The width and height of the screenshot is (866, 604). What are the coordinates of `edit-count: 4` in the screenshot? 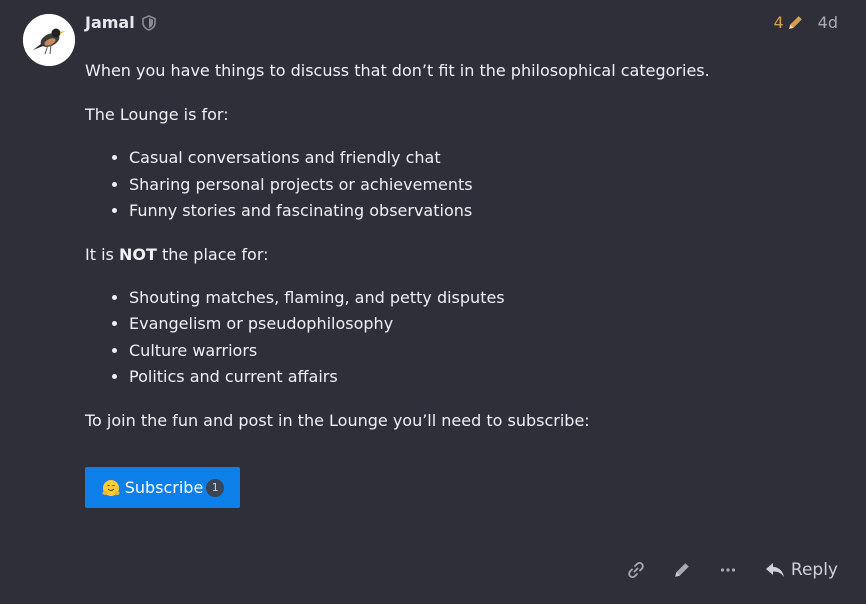 It's located at (778, 22).